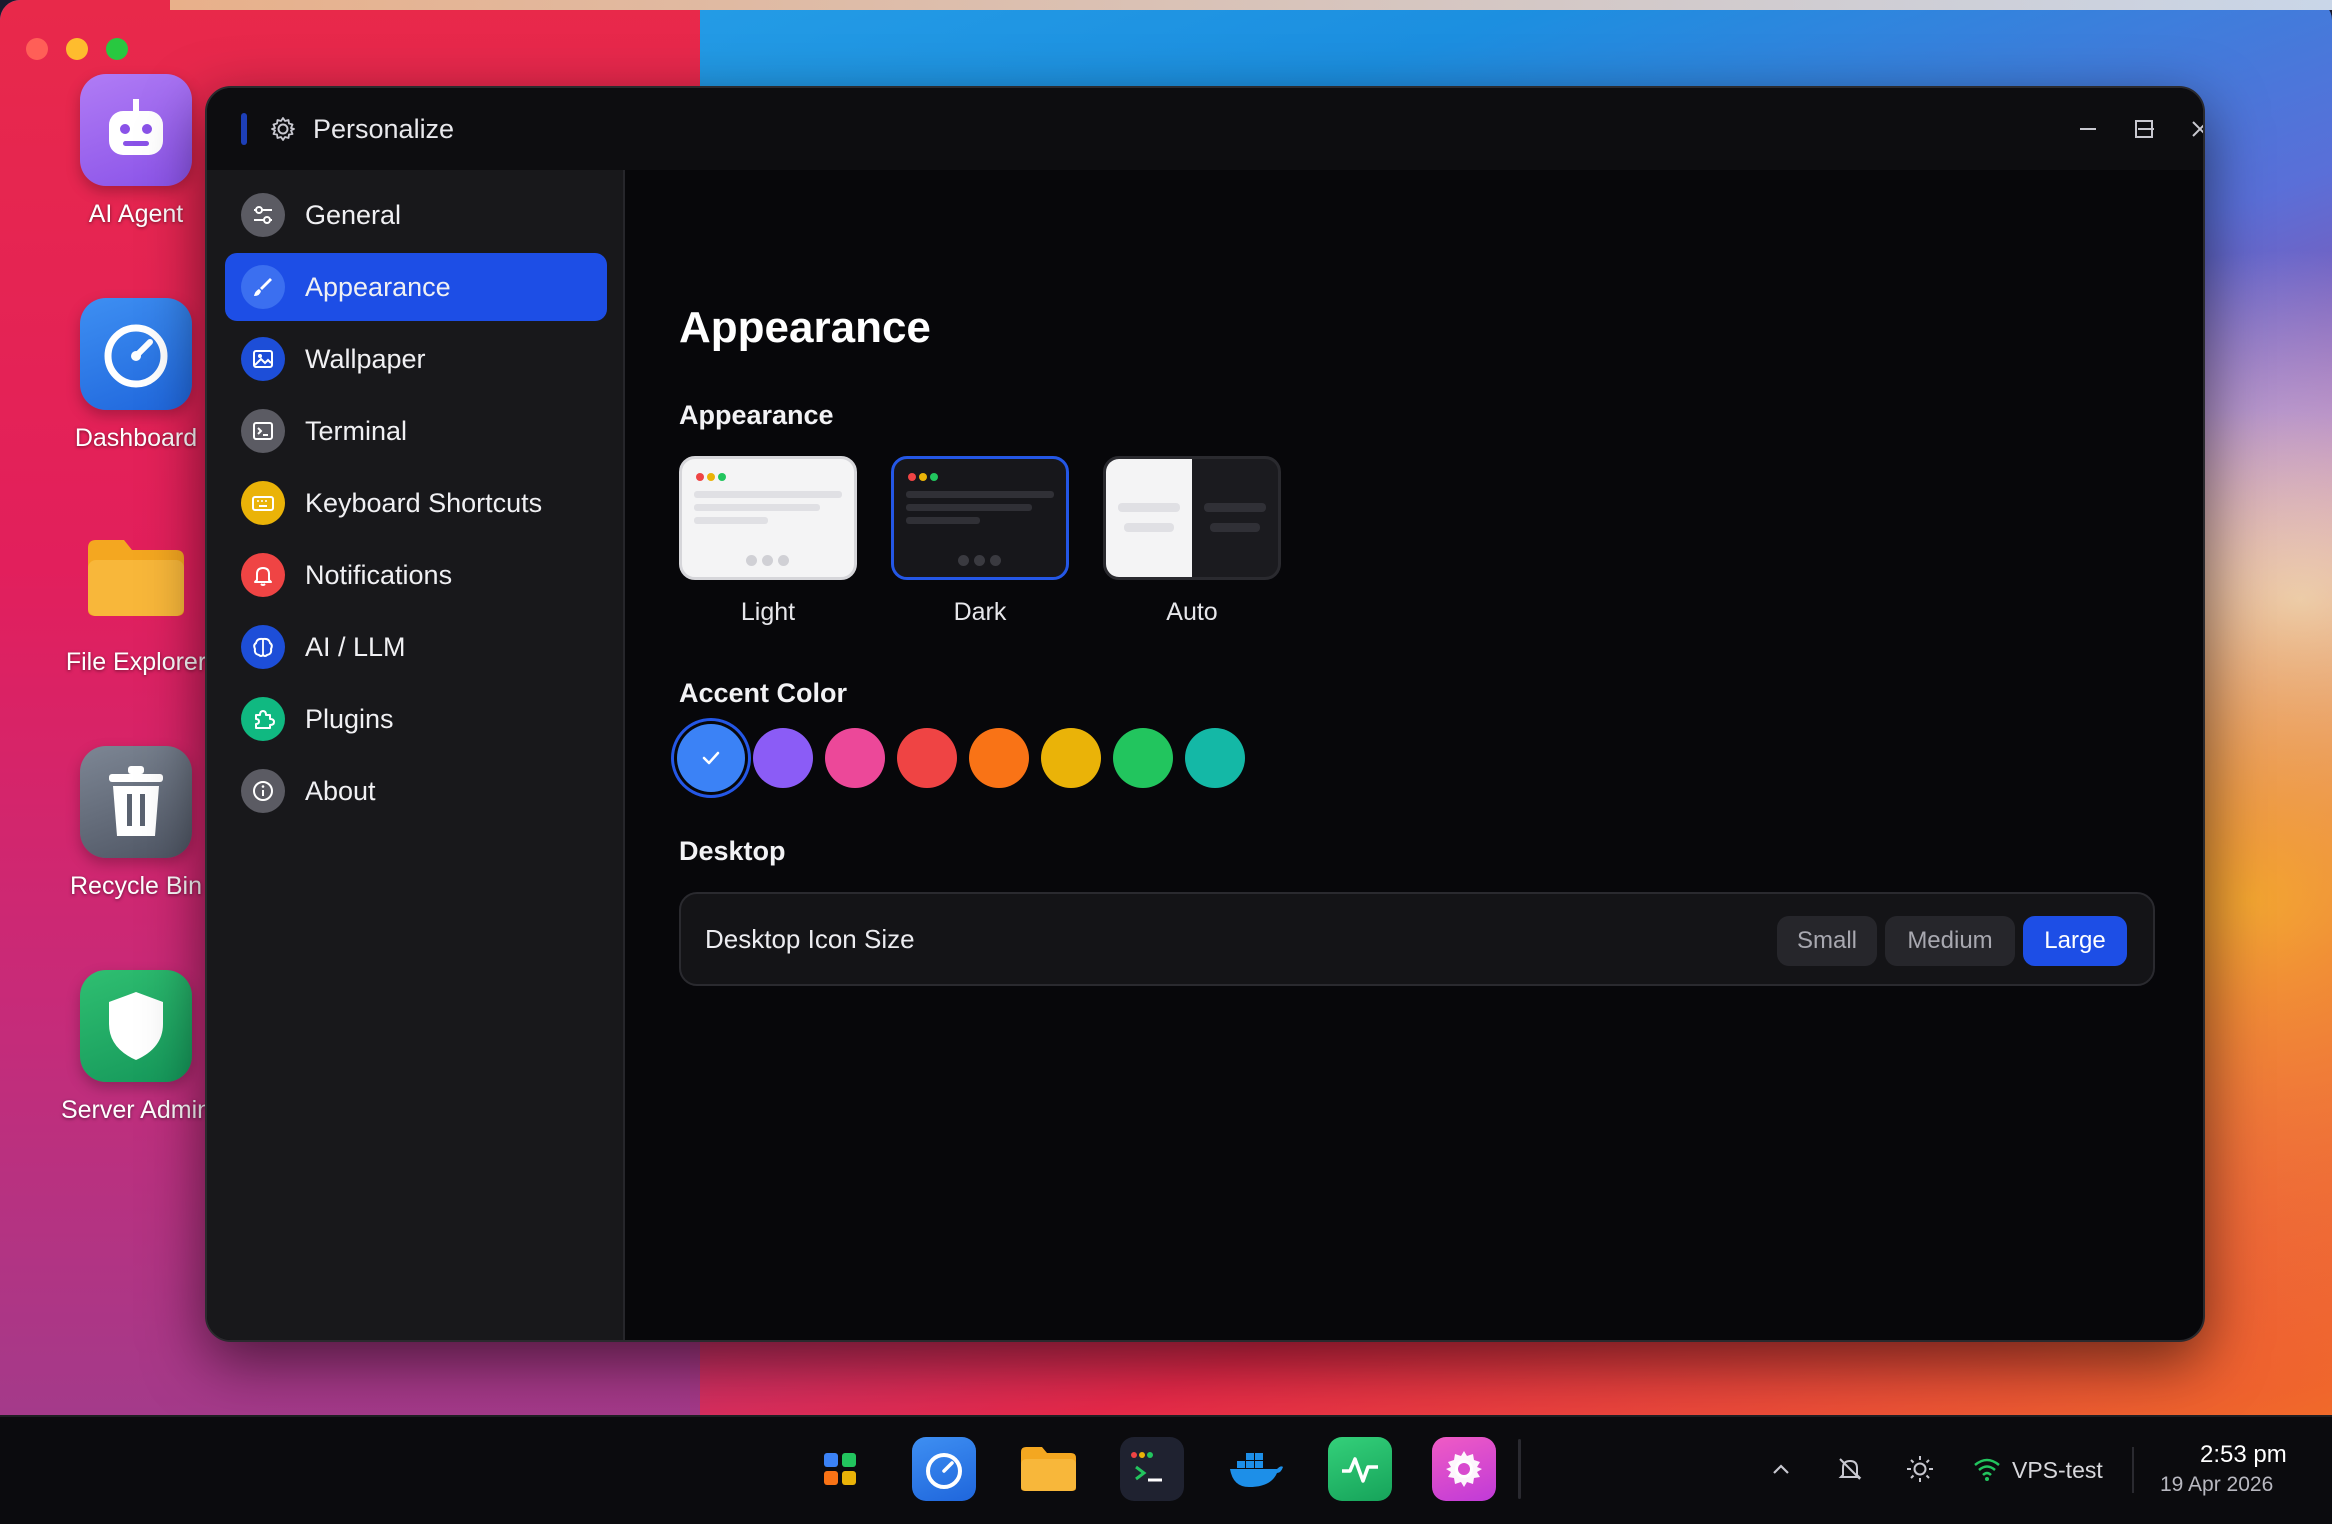  I want to click on trash-icon, so click(136, 802).